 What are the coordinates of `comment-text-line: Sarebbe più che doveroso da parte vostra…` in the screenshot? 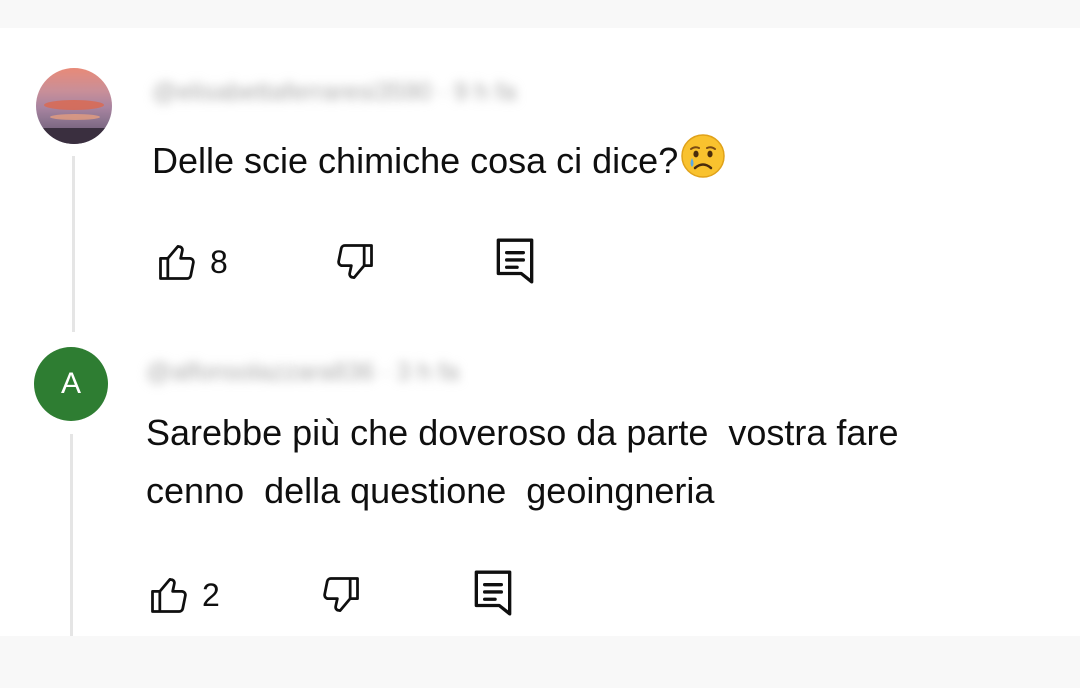 It's located at (522, 432).